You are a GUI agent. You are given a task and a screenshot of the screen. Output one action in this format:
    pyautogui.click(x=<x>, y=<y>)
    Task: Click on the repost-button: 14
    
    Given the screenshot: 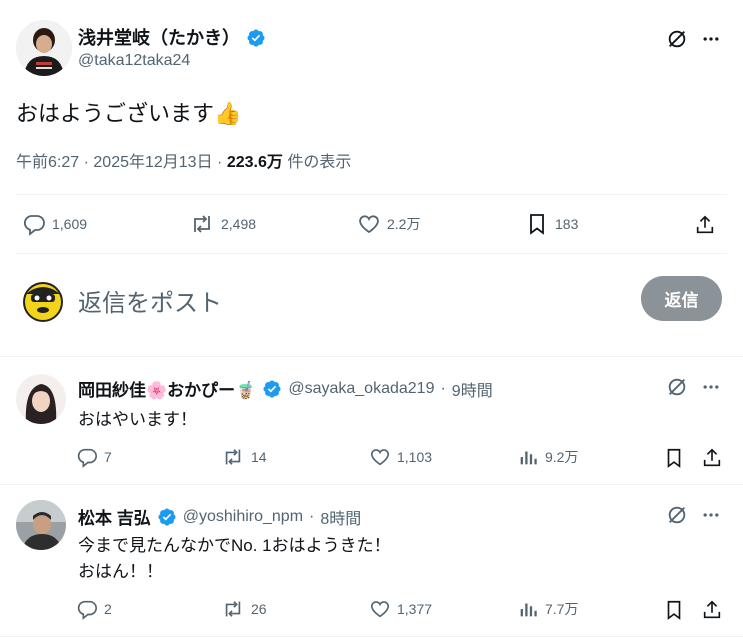 What is the action you would take?
    pyautogui.click(x=244, y=457)
    